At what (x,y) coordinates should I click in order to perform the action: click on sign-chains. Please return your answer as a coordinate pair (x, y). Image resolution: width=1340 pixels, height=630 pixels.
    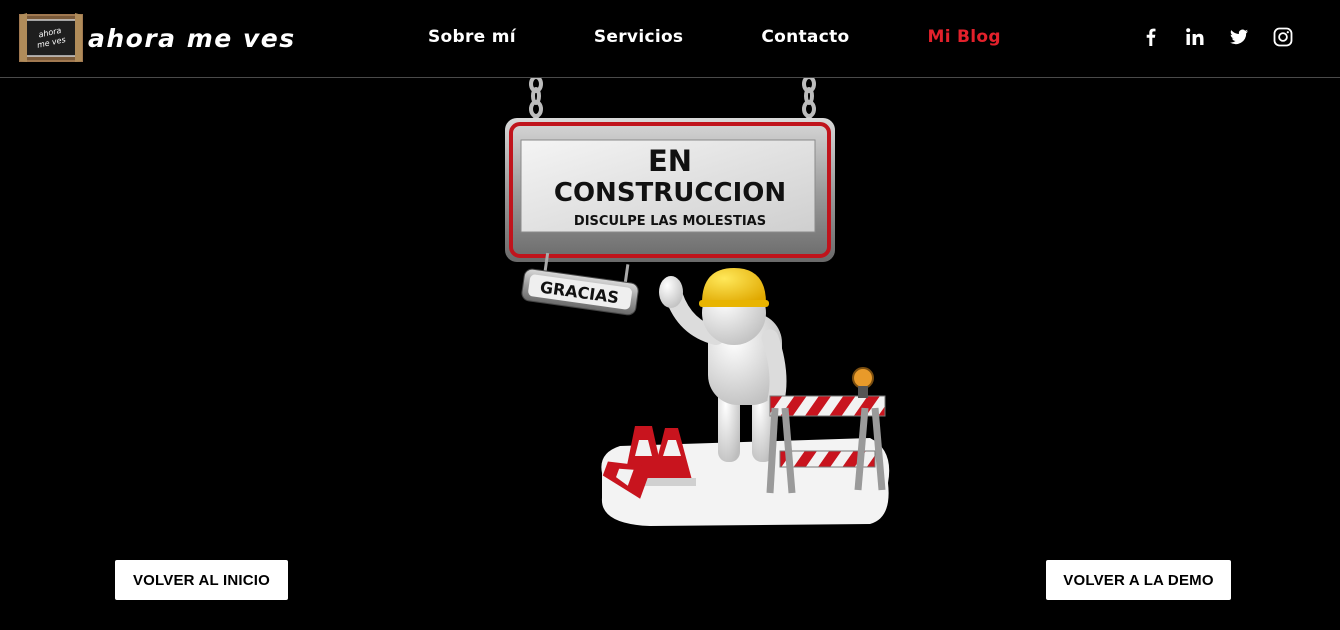
    Looking at the image, I should click on (672, 96).